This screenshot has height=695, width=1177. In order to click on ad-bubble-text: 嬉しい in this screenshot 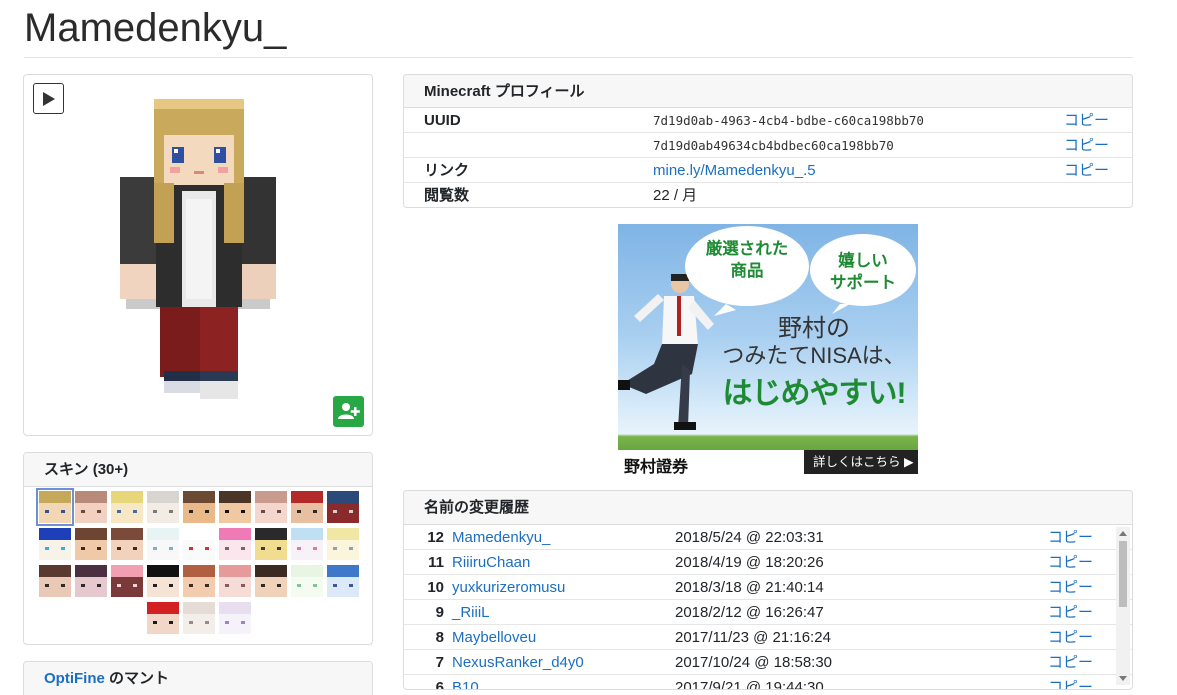, I will do `click(863, 261)`.